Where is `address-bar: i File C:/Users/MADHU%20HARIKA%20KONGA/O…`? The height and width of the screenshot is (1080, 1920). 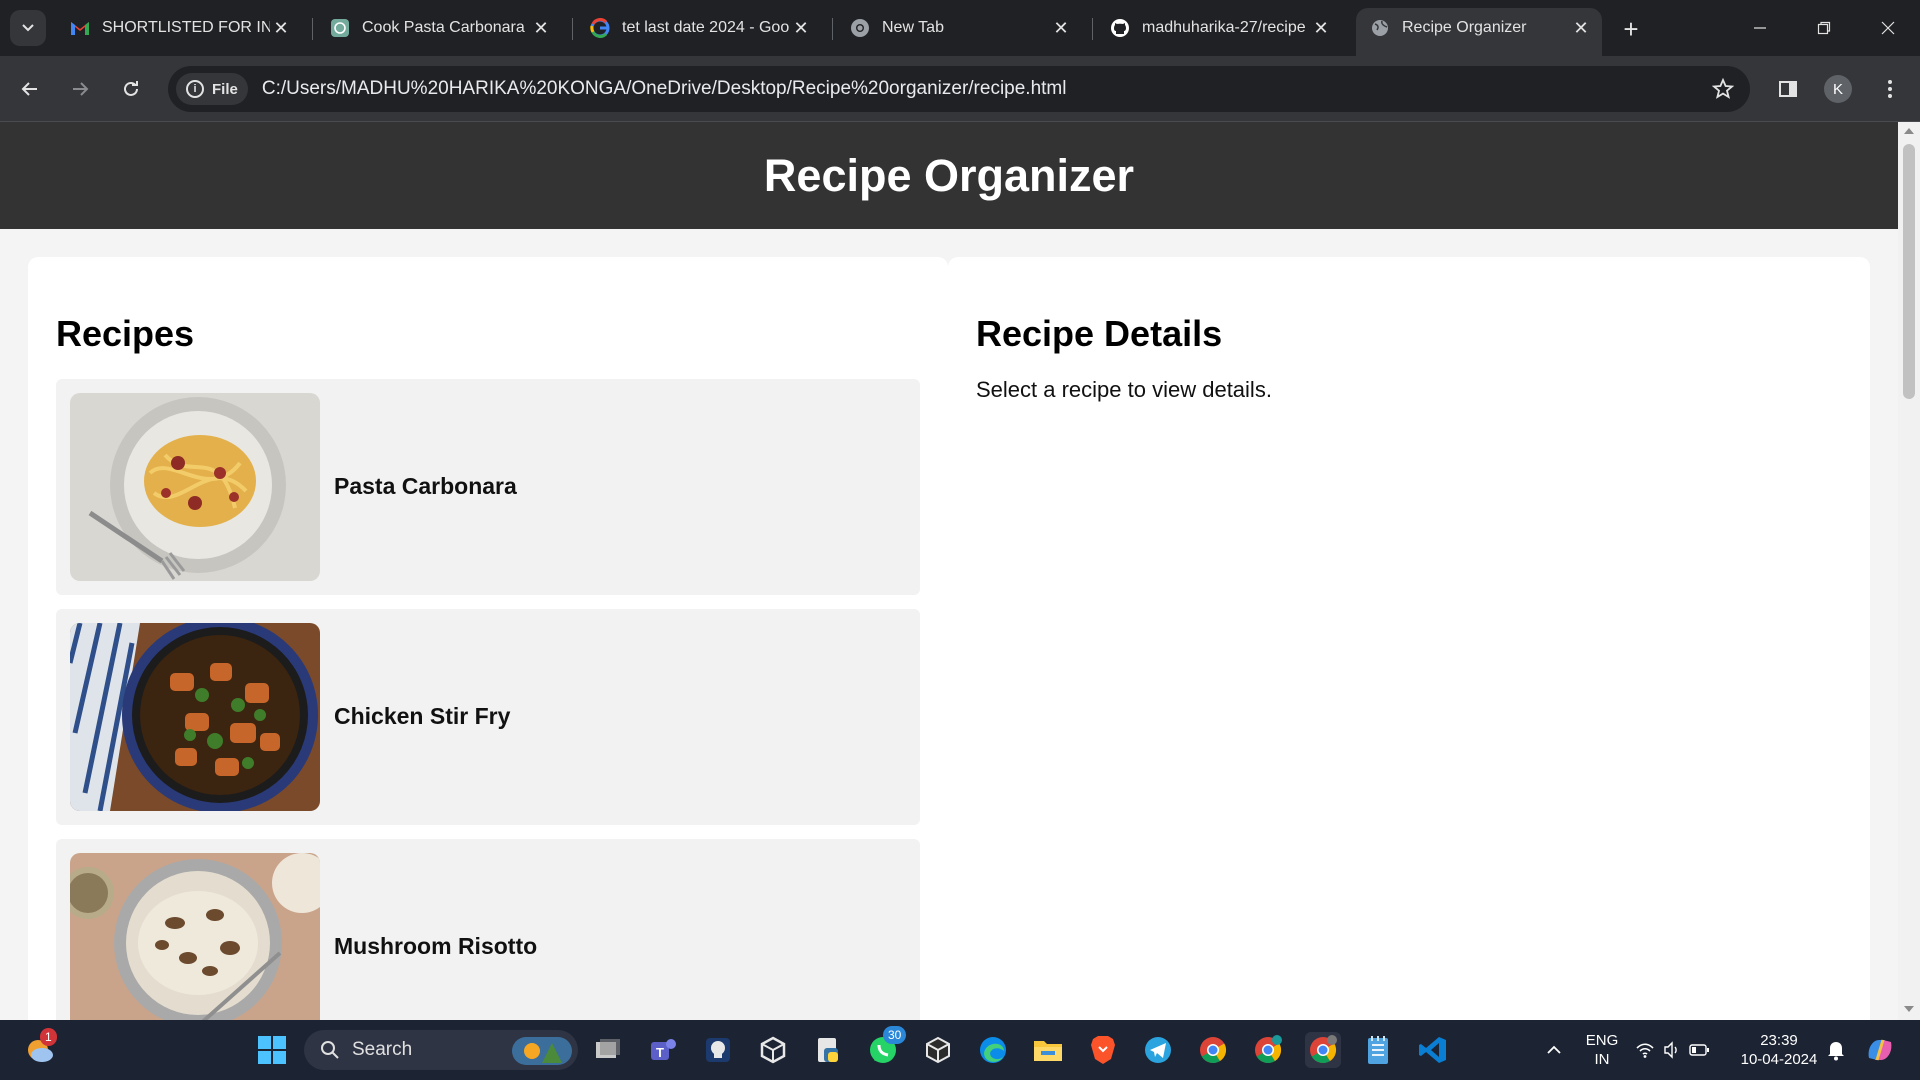 address-bar: i File C:/Users/MADHU%20HARIKA%20KONGA/O… is located at coordinates (959, 89).